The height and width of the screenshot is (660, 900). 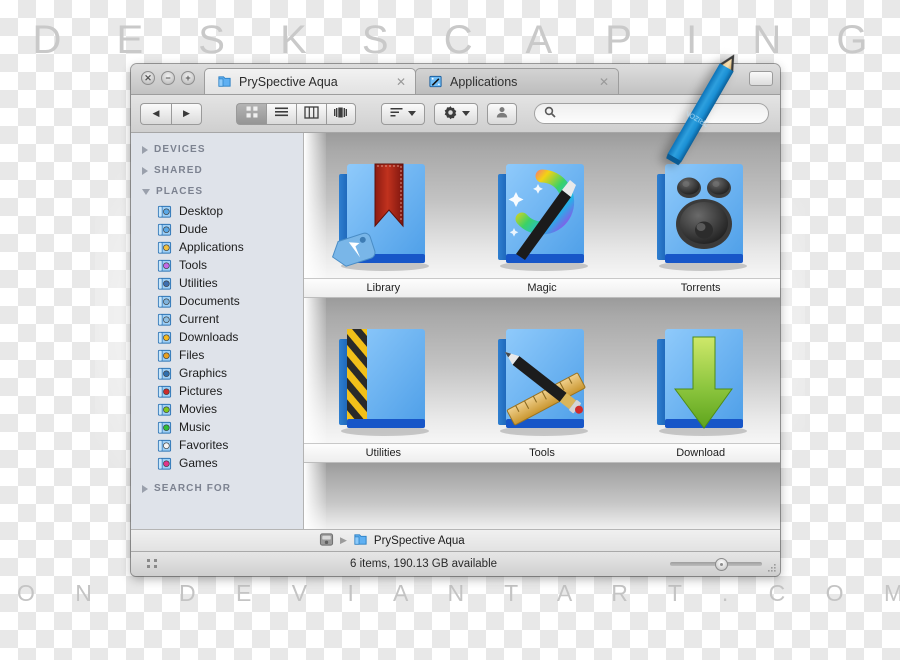 I want to click on folder-torrents-speaker-icon, so click(x=701, y=217).